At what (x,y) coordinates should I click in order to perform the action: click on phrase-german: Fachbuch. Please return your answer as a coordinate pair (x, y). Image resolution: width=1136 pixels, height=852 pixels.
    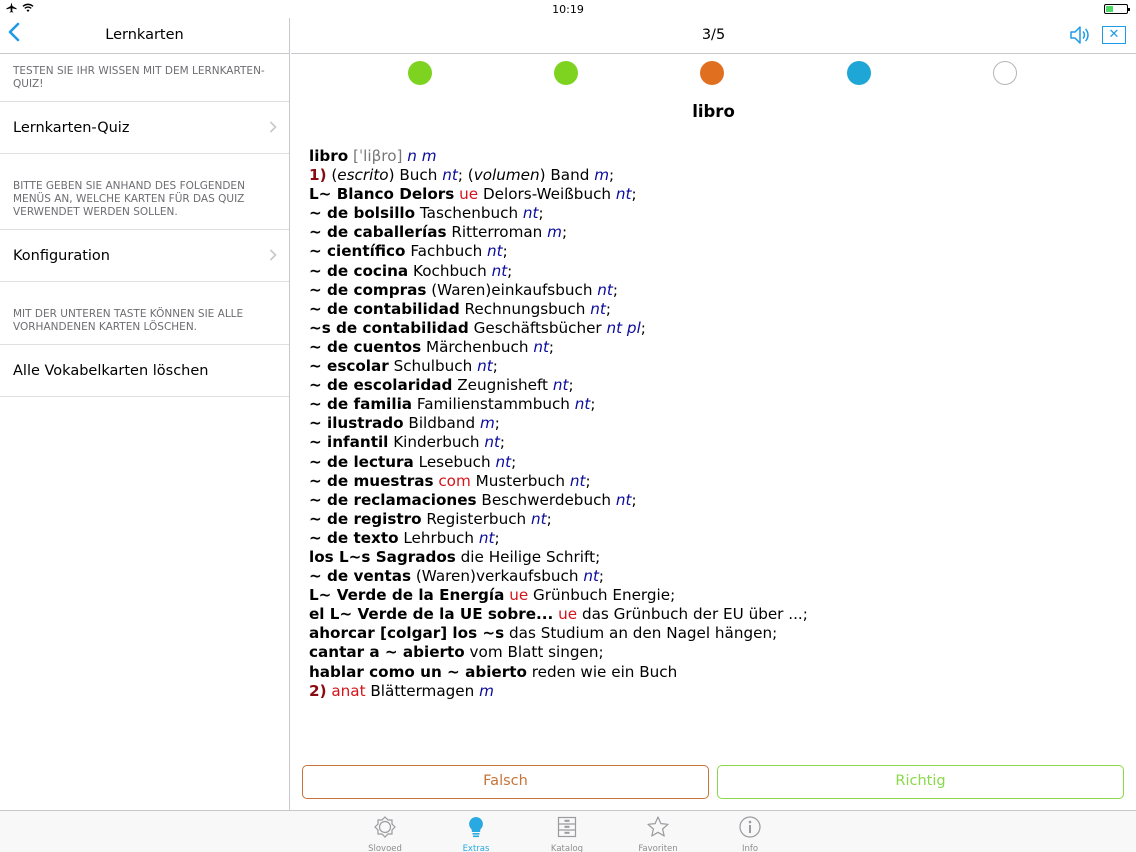
    Looking at the image, I should click on (446, 251).